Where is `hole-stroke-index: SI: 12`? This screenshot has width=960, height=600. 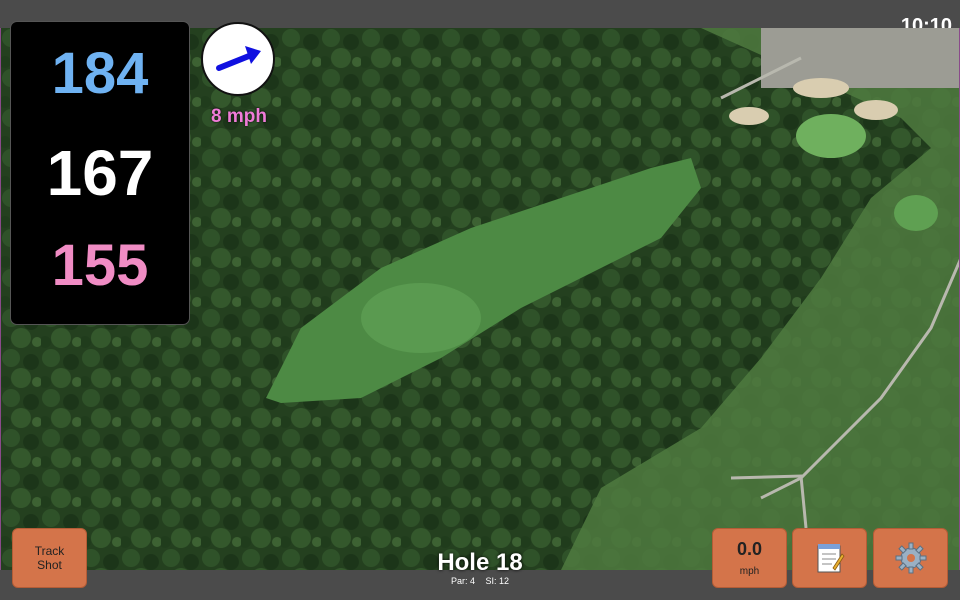
hole-stroke-index: SI: 12 is located at coordinates (497, 581).